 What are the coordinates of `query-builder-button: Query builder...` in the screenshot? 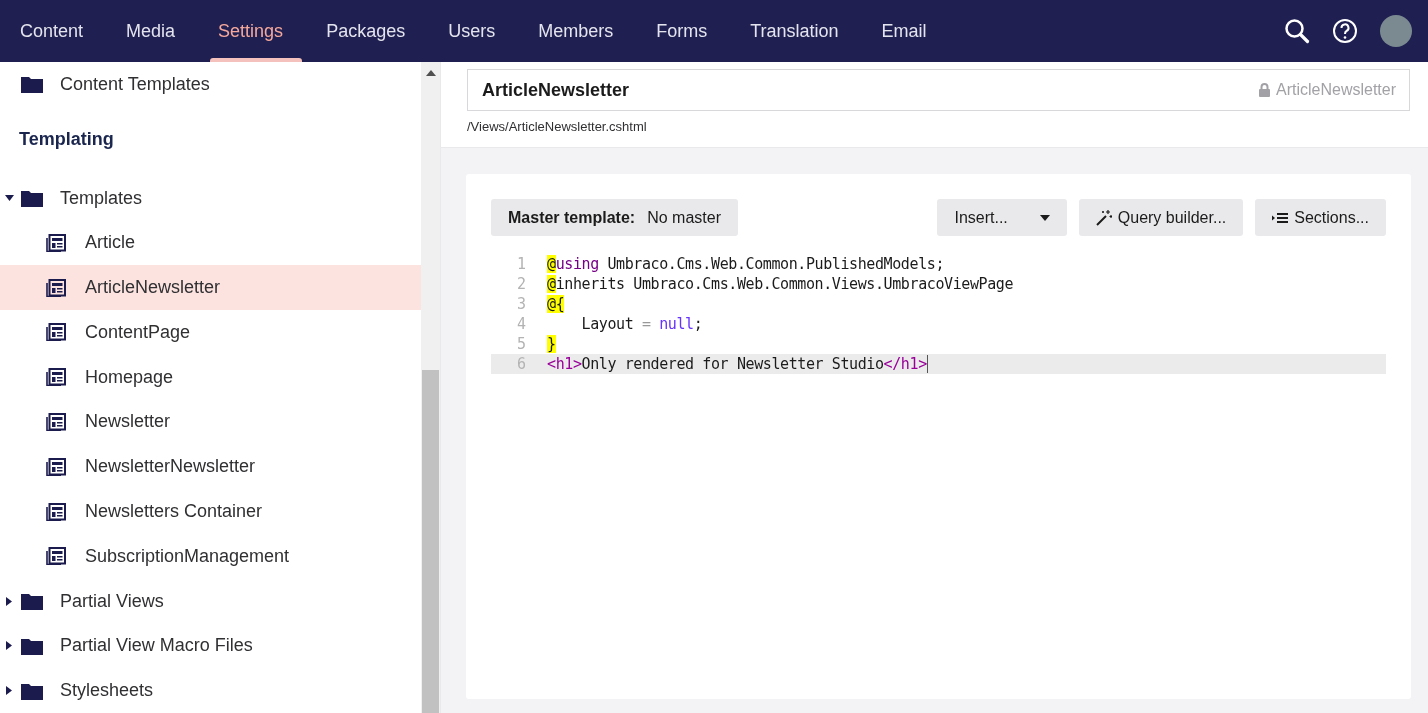 It's located at (1161, 217).